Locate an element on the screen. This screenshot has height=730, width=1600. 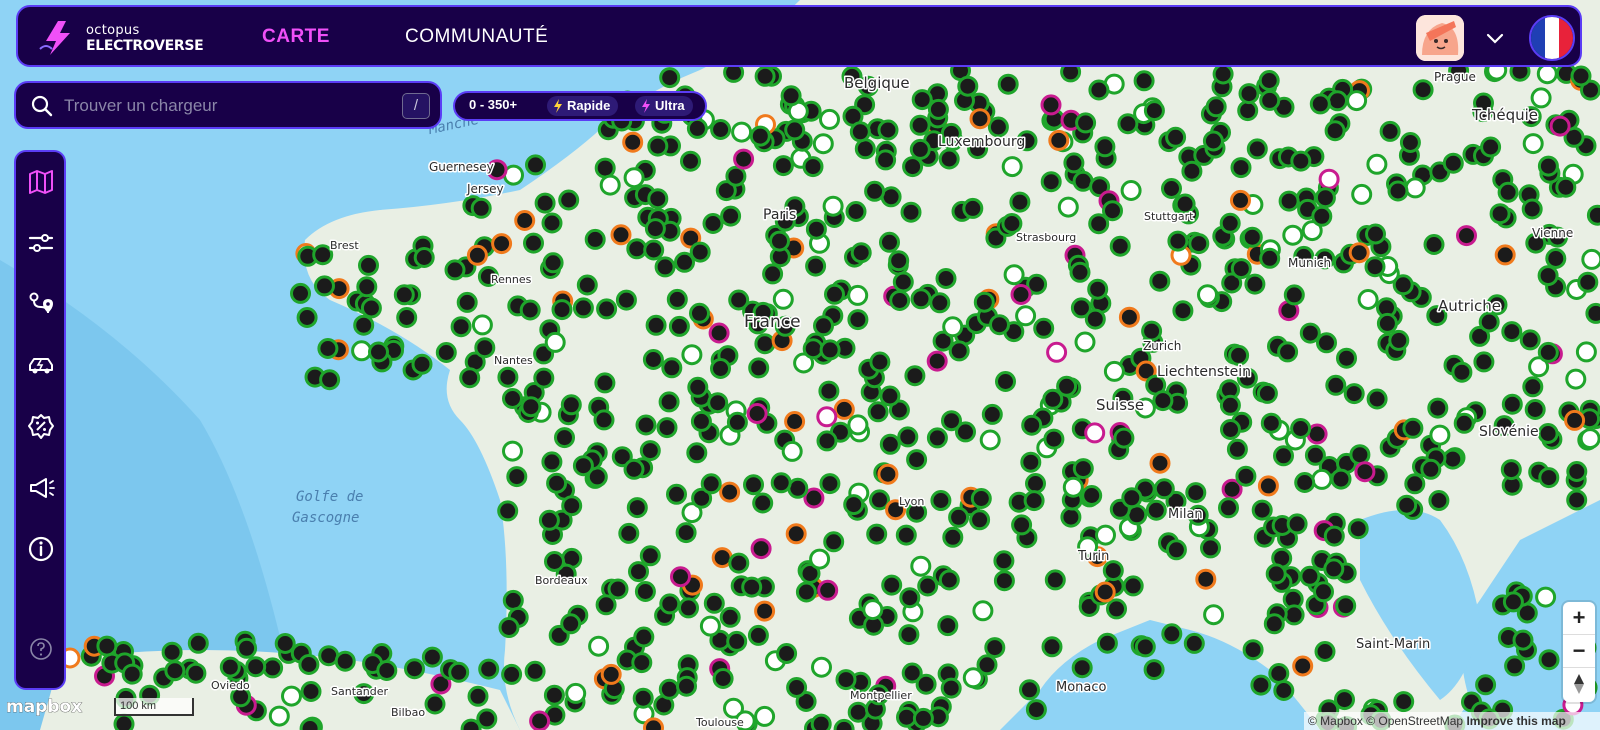
user-avatar is located at coordinates (1440, 38).